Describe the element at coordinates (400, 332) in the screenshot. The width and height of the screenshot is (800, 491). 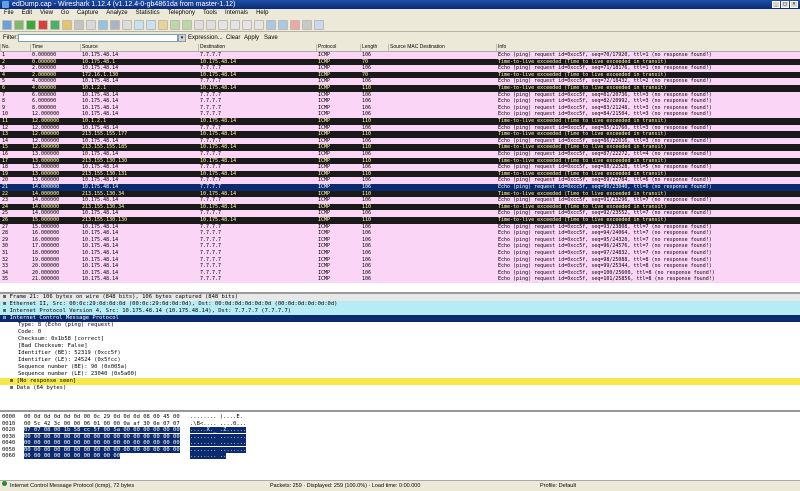
I see `detail-row: Code: 0` at that location.